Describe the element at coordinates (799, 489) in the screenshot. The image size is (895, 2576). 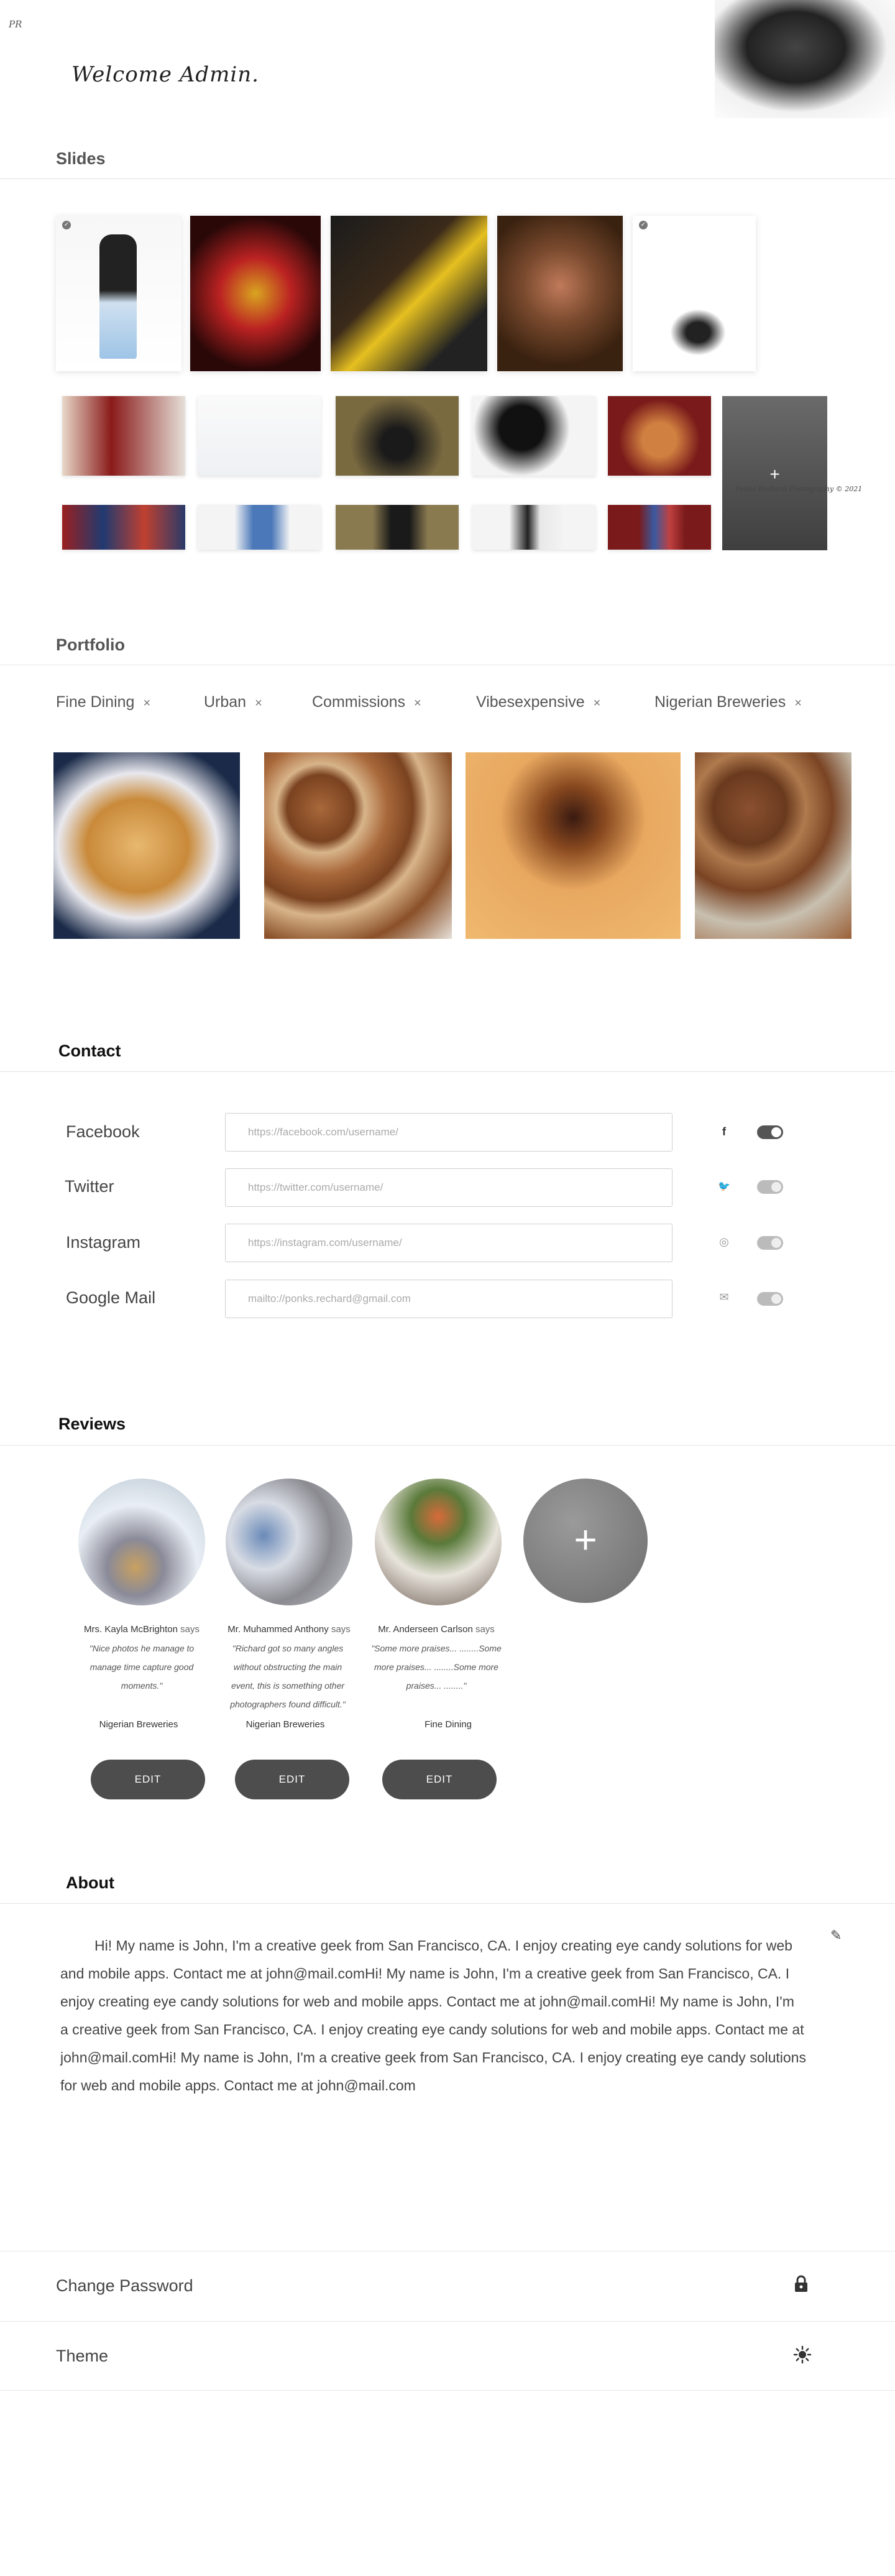
I see `signature: Ponks Rechard Photography © 2021` at that location.